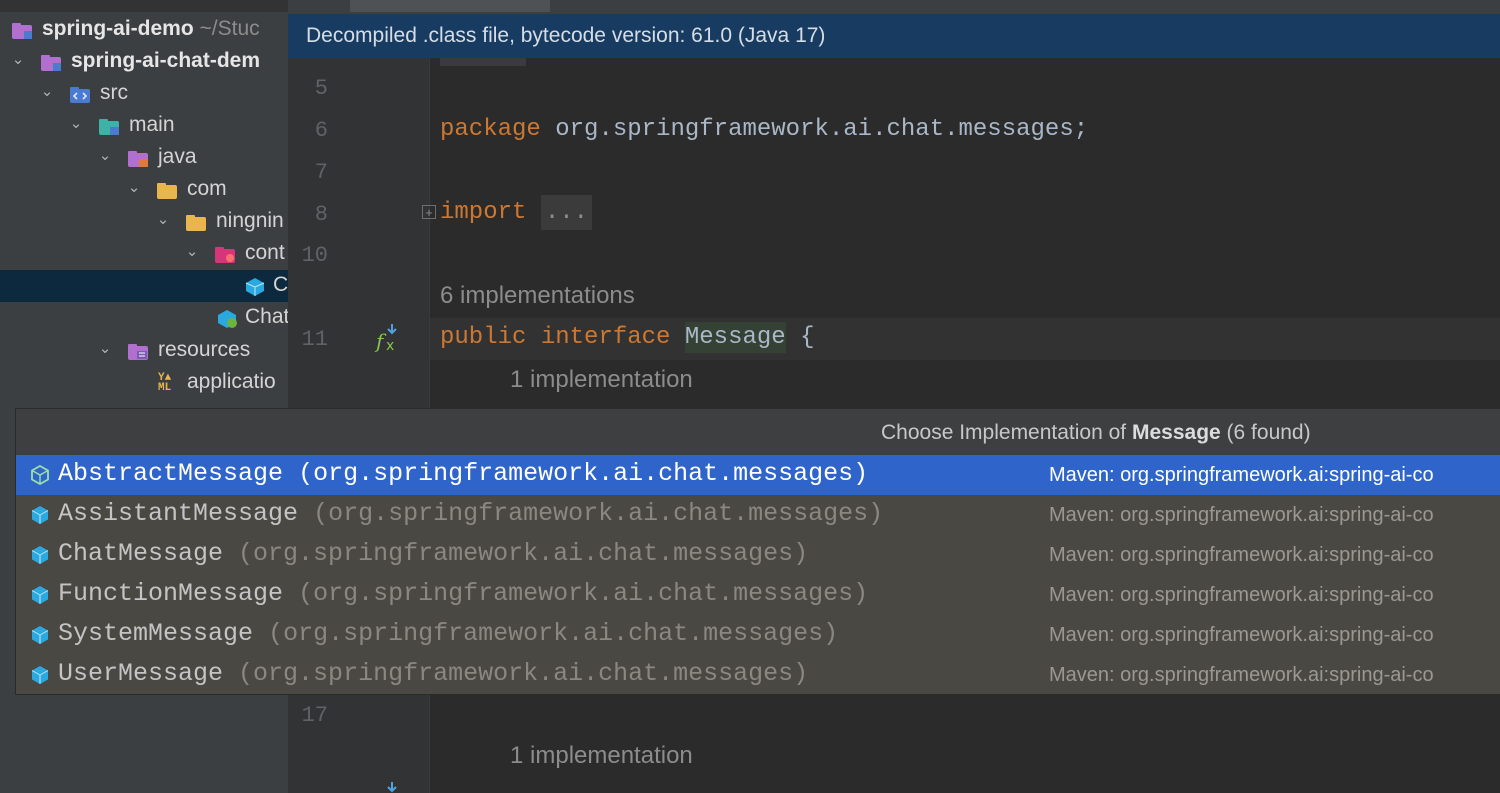 The height and width of the screenshot is (793, 1500). Describe the element at coordinates (390, 346) in the screenshot. I see `svg-text: x` at that location.